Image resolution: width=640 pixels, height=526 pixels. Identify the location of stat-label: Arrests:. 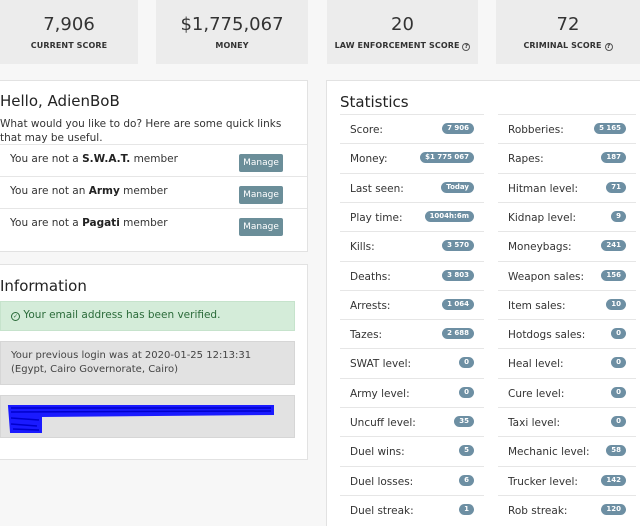
(370, 305).